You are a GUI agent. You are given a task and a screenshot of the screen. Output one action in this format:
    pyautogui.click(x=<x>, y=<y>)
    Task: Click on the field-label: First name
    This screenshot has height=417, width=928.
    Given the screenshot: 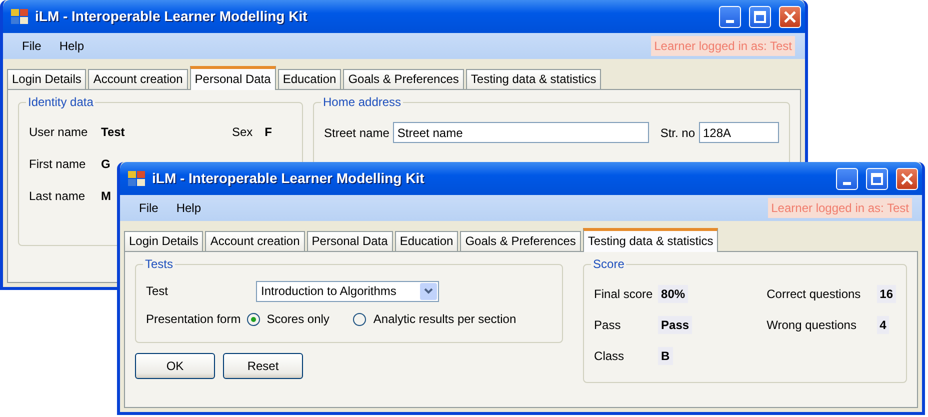 What is the action you would take?
    pyautogui.click(x=58, y=164)
    